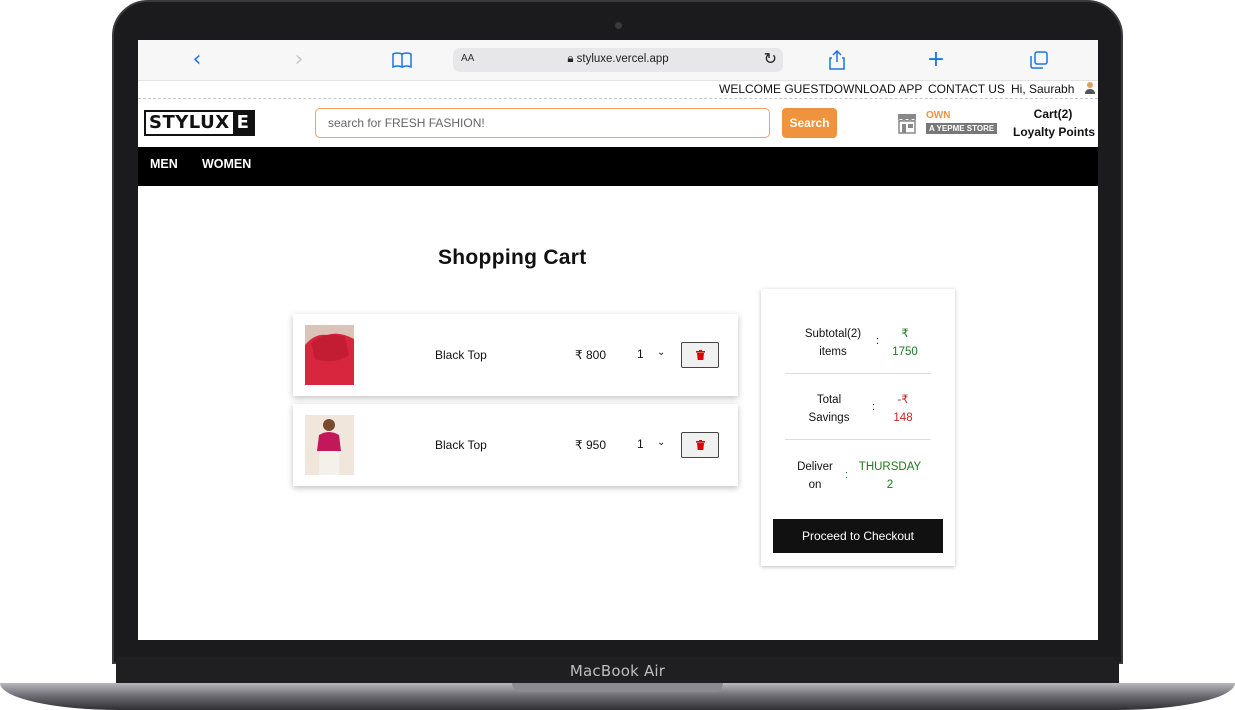  What do you see at coordinates (242, 123) in the screenshot?
I see `logo-box-letter: E` at bounding box center [242, 123].